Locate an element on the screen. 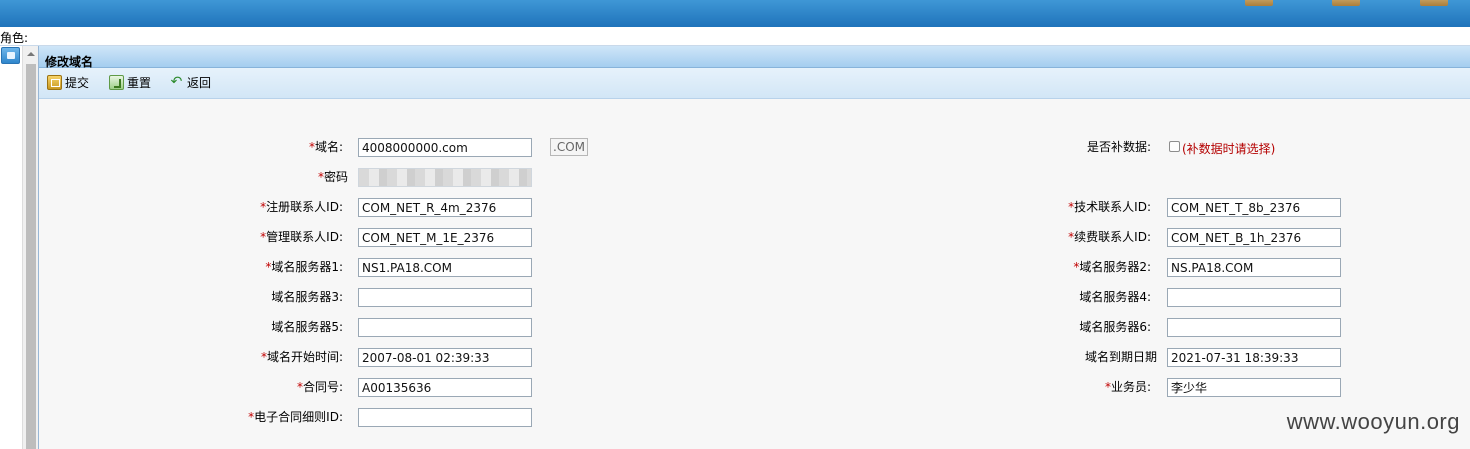 This screenshot has width=1470, height=449. submit-button: 提交 is located at coordinates (68, 82).